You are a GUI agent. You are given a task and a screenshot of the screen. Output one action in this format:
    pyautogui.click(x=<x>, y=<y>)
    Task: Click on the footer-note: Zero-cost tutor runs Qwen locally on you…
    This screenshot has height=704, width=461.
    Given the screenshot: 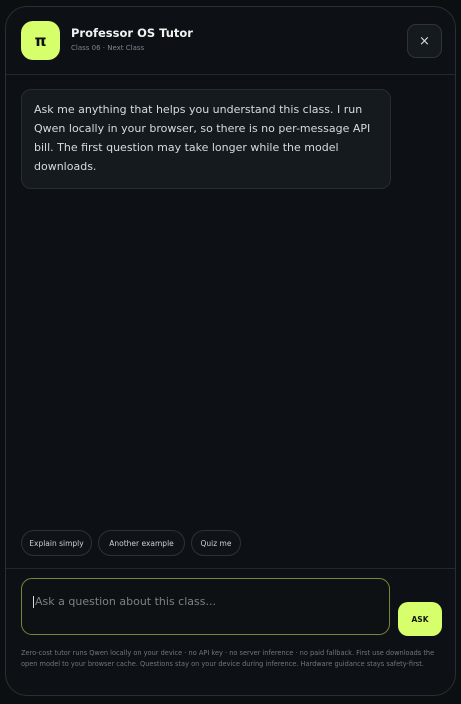 What is the action you would take?
    pyautogui.click(x=228, y=658)
    